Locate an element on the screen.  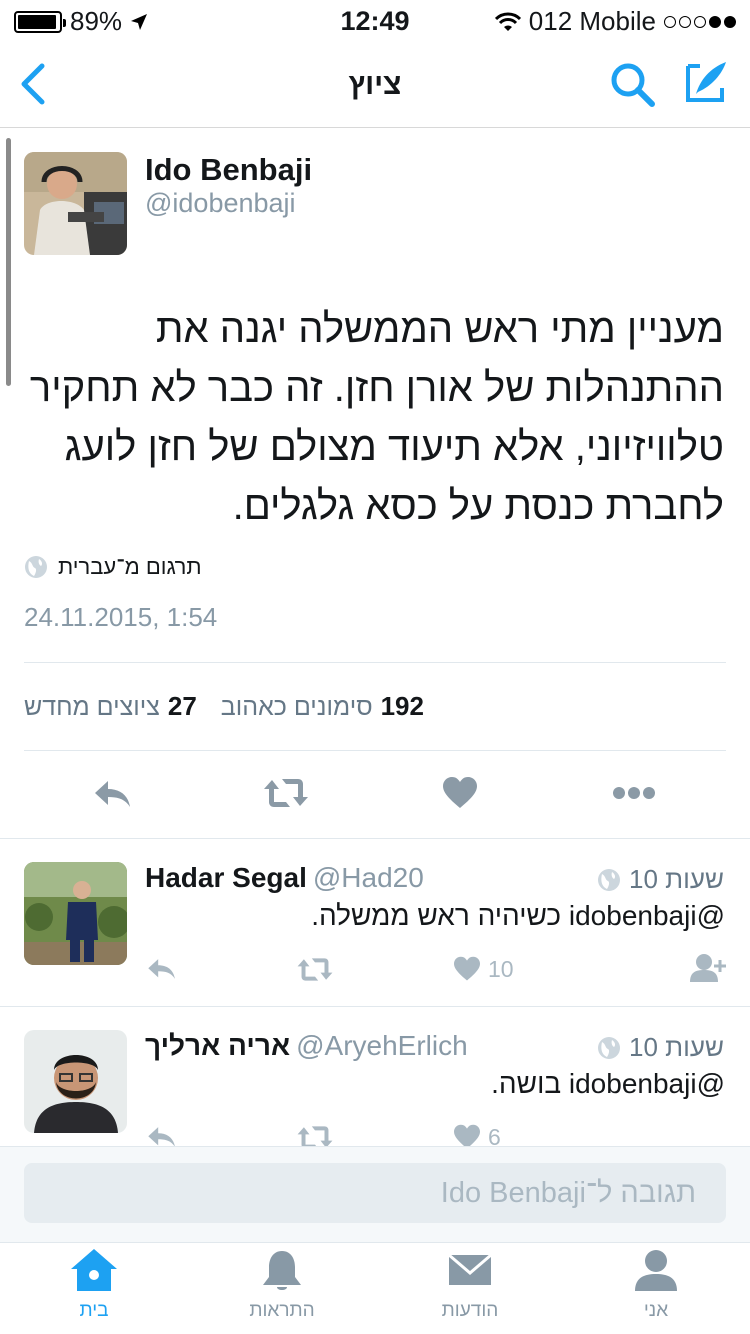
status-right: 012 Mobile is located at coordinates (615, 21).